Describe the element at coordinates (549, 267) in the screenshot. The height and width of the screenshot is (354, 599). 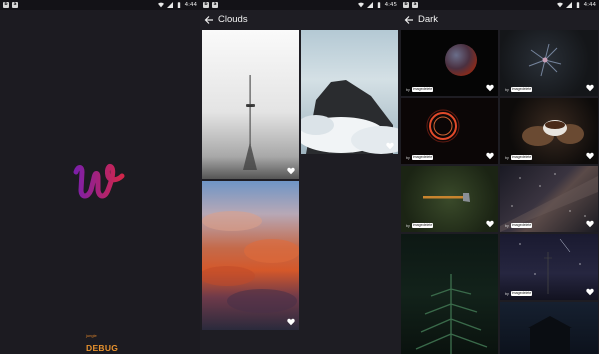
I see `wallpaper-tile-star-trails: by imagedelete` at that location.